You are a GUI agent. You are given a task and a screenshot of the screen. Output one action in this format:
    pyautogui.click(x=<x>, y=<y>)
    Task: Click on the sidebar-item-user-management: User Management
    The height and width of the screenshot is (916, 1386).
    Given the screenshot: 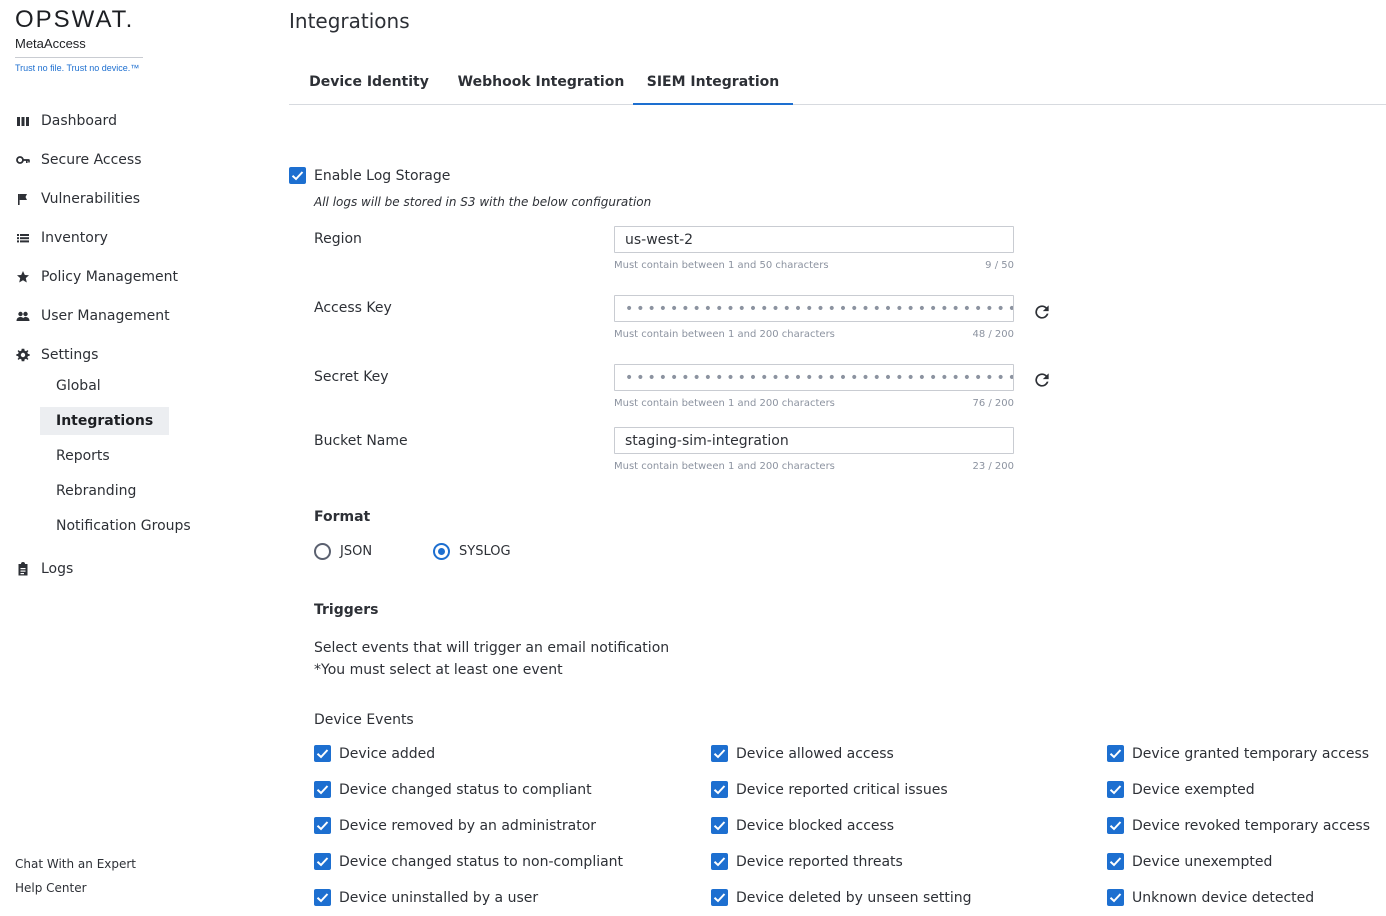 What is the action you would take?
    pyautogui.click(x=92, y=316)
    